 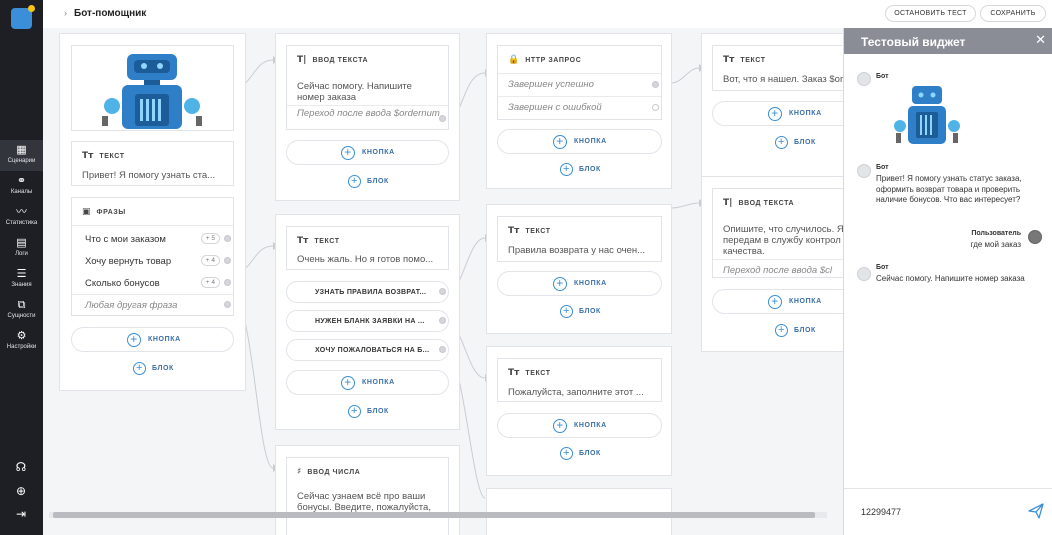 I want to click on breadcrumb: Бот-помощник, so click(x=110, y=13).